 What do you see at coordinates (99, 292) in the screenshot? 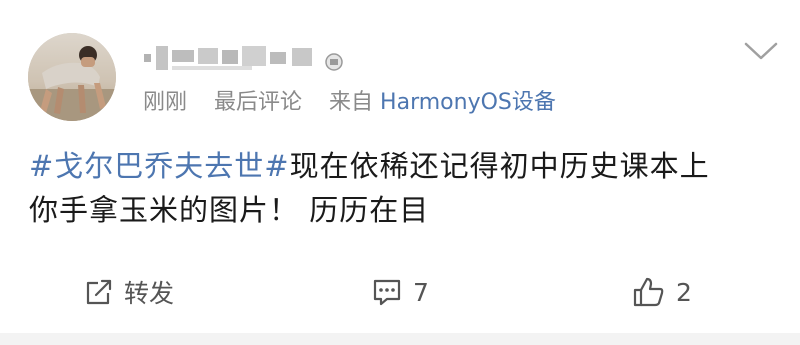
I see `share-icon` at bounding box center [99, 292].